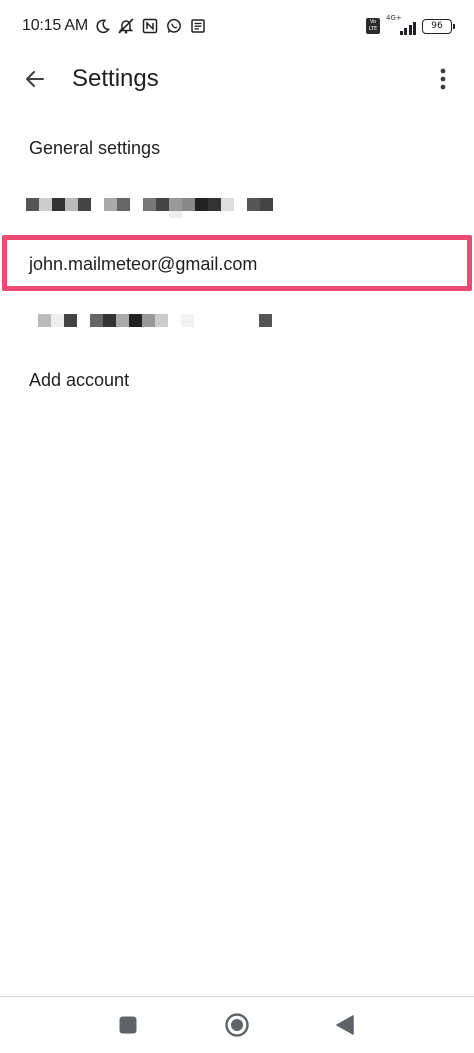  I want to click on recents-button, so click(128, 1025).